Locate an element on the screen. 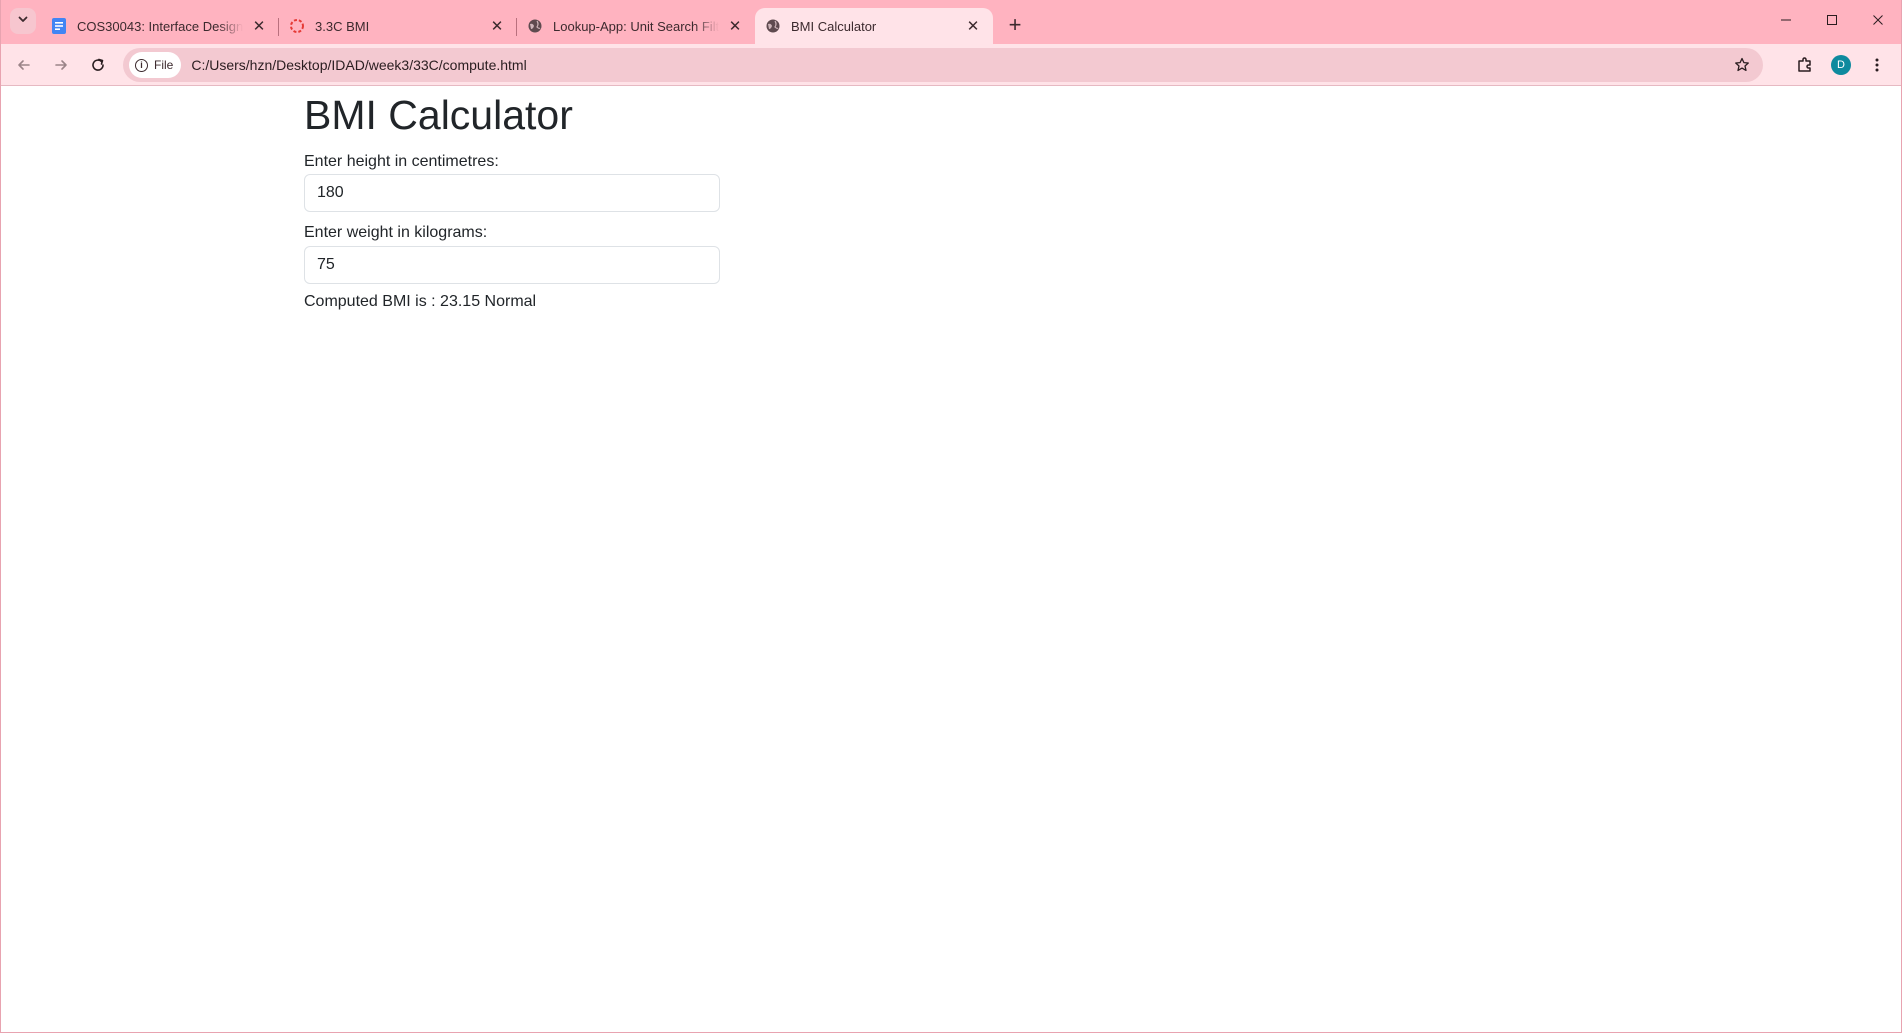 The width and height of the screenshot is (1902, 1033). window-controls is located at coordinates (1832, 20).